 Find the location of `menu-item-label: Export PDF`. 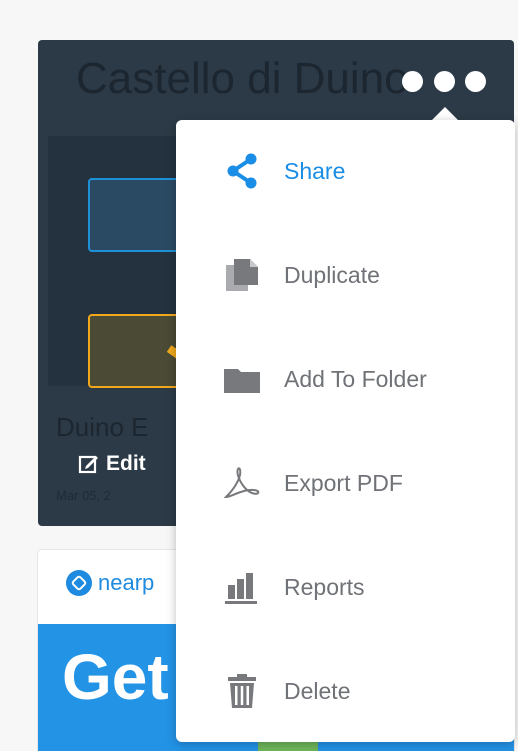

menu-item-label: Export PDF is located at coordinates (343, 482).